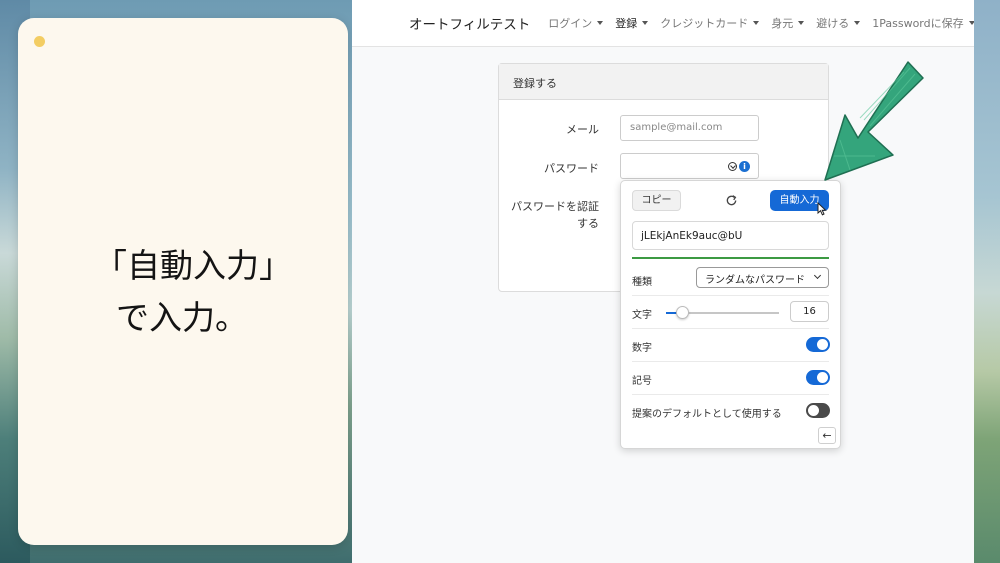  What do you see at coordinates (642, 315) in the screenshot?
I see `characters-label: 文字` at bounding box center [642, 315].